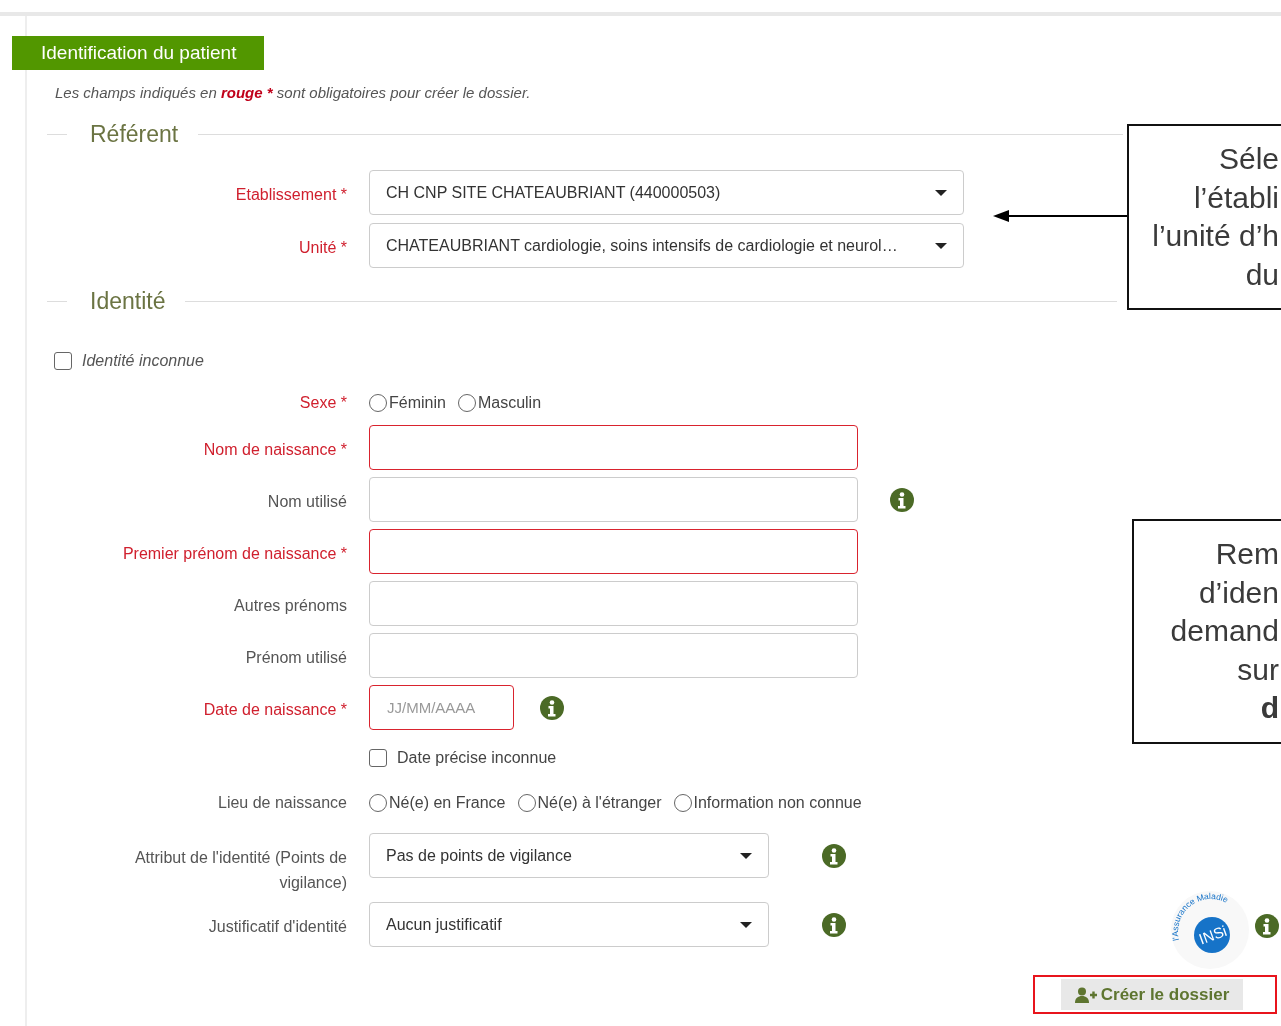  Describe the element at coordinates (417, 403) in the screenshot. I see `radio-label: Féminin` at that location.